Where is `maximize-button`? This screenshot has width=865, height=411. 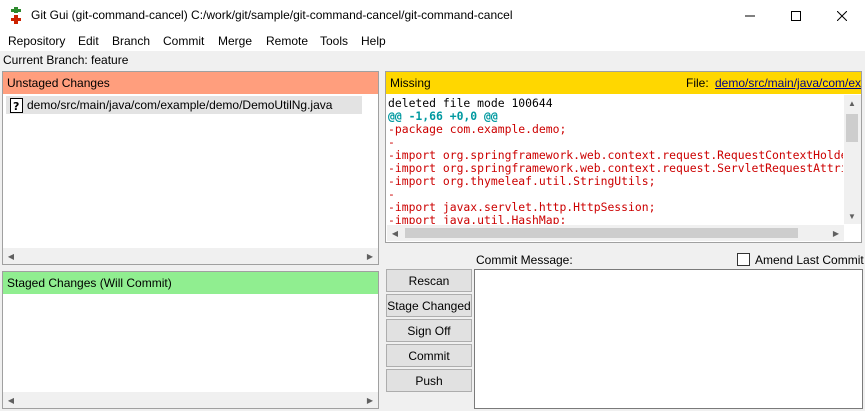 maximize-button is located at coordinates (796, 15).